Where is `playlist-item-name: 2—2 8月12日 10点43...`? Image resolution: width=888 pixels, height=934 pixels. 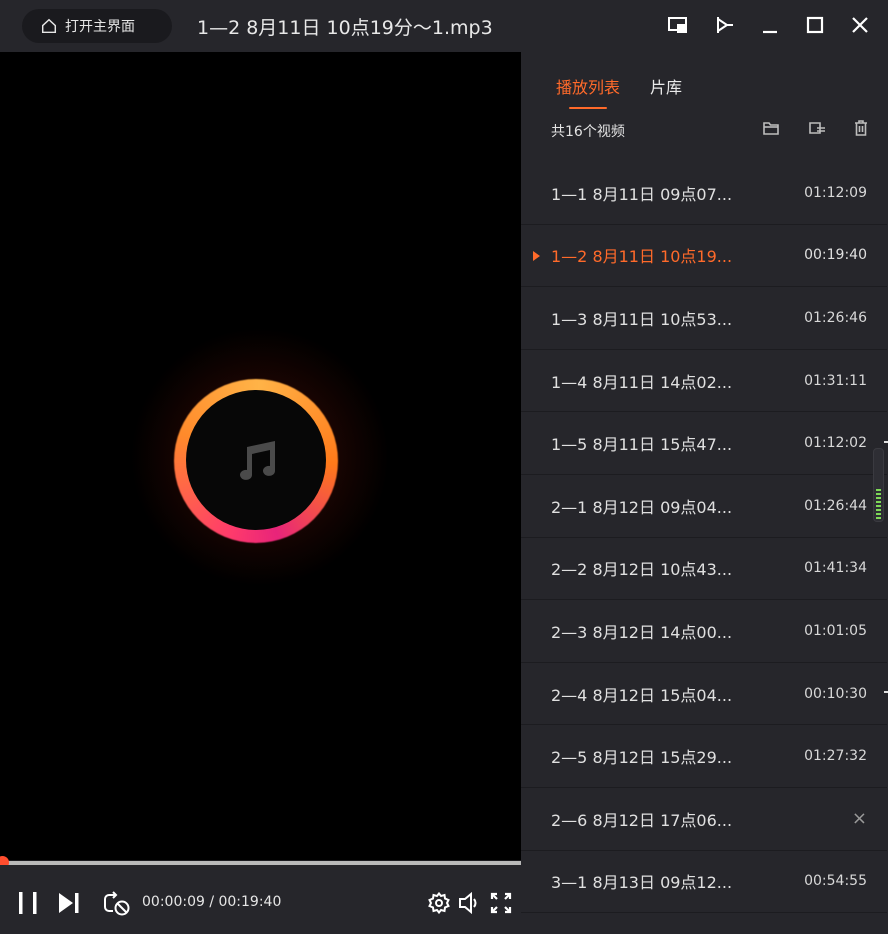 playlist-item-name: 2—2 8月12日 10点43... is located at coordinates (642, 570).